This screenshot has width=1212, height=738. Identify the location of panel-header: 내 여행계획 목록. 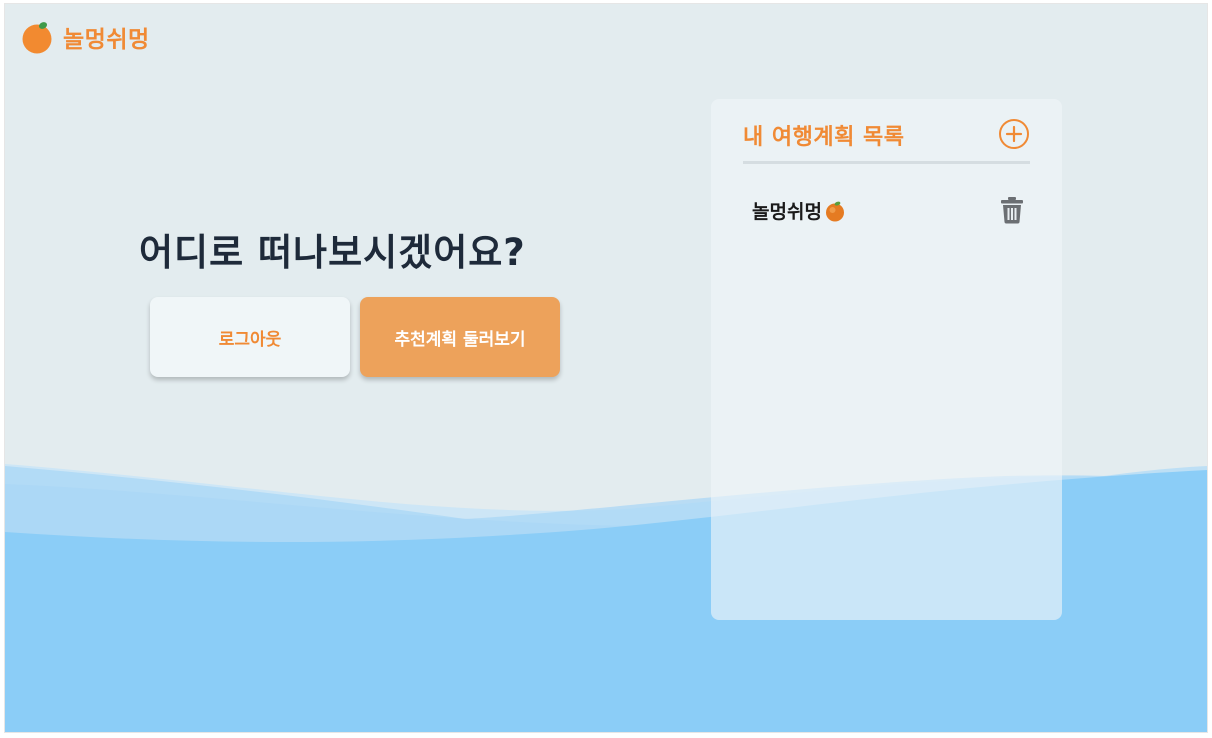
(886, 139).